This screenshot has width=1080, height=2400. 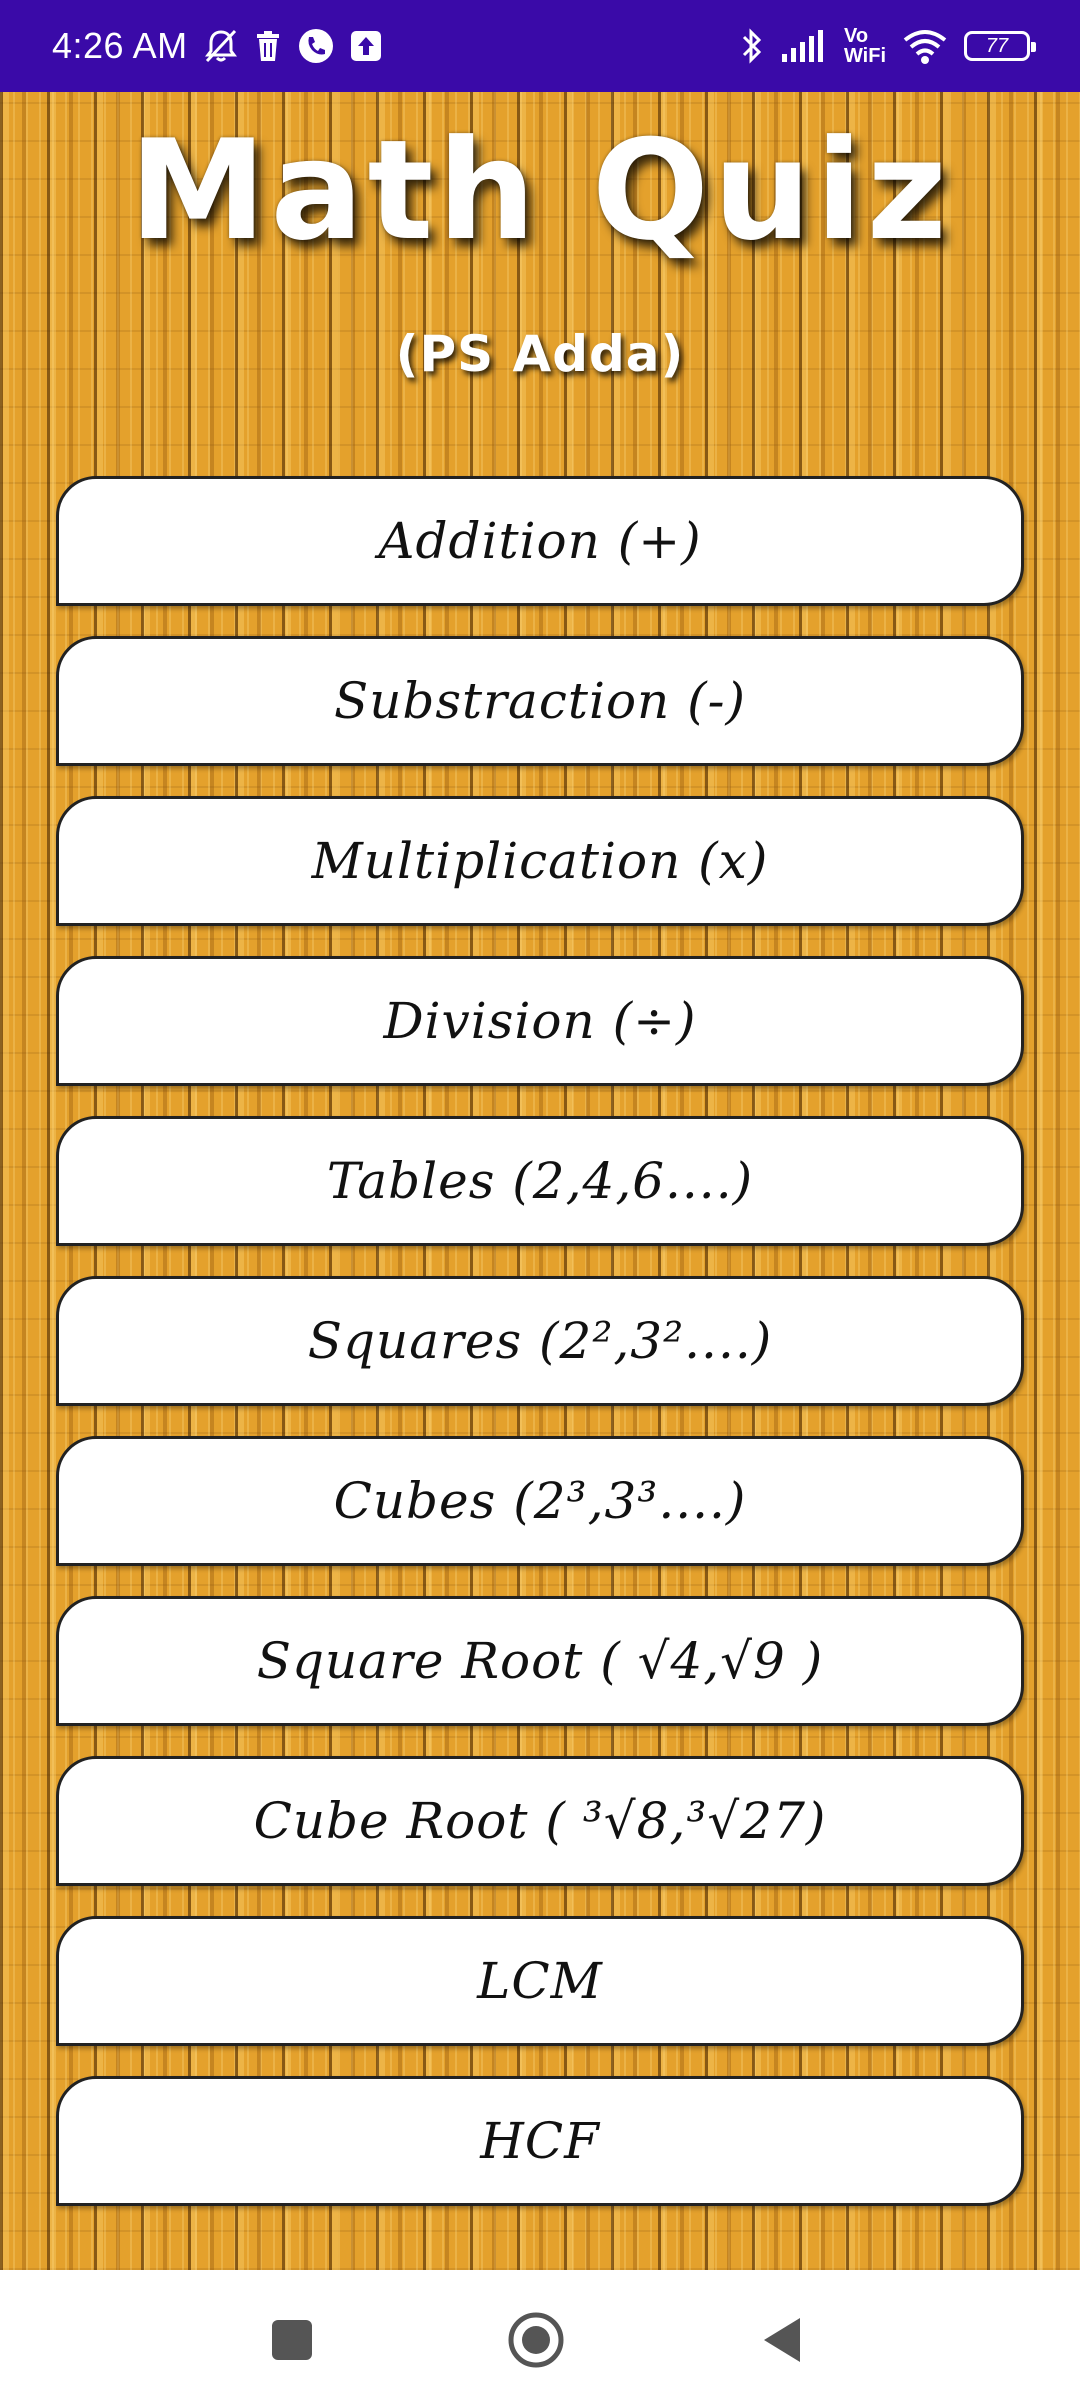 I want to click on home-icon, so click(x=536, y=2340).